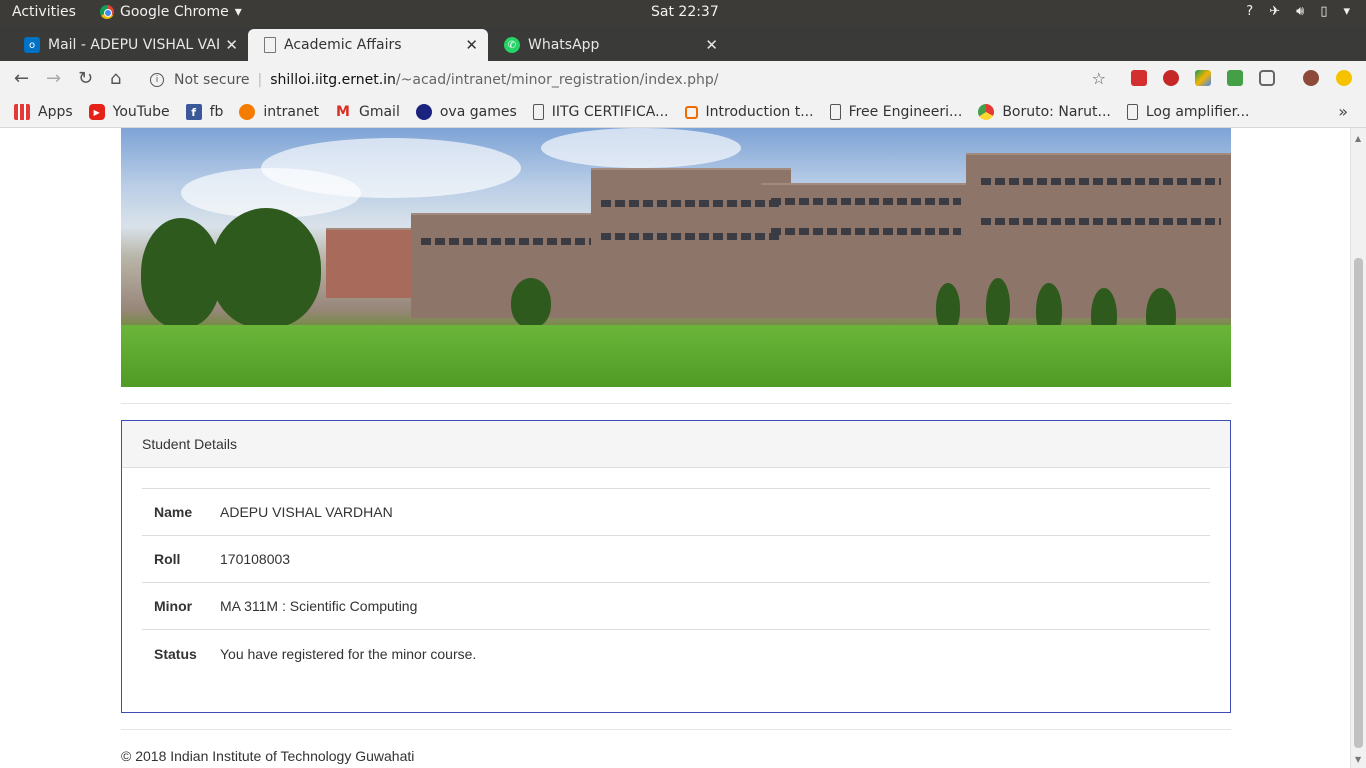  I want to click on table-row-roll: Roll 170108003, so click(676, 559).